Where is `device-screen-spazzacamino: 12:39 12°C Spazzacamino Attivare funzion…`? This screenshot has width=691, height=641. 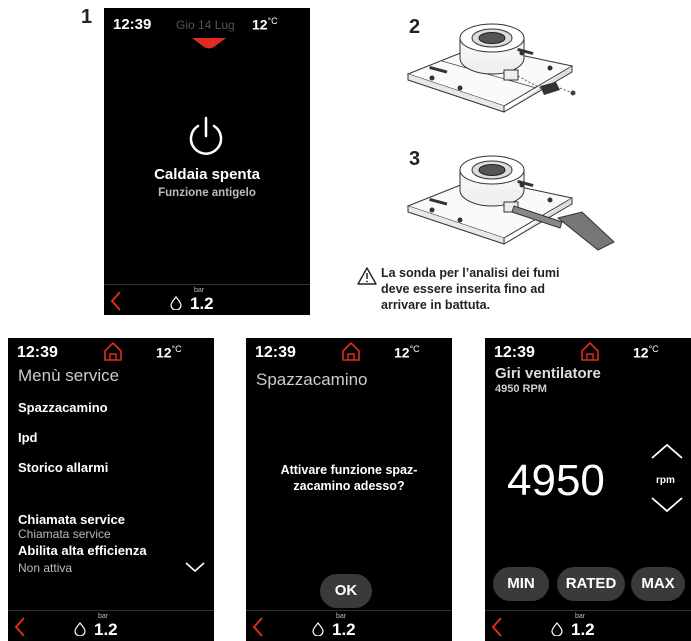 device-screen-spazzacamino: 12:39 12°C Spazzacamino Attivare funzion… is located at coordinates (349, 489).